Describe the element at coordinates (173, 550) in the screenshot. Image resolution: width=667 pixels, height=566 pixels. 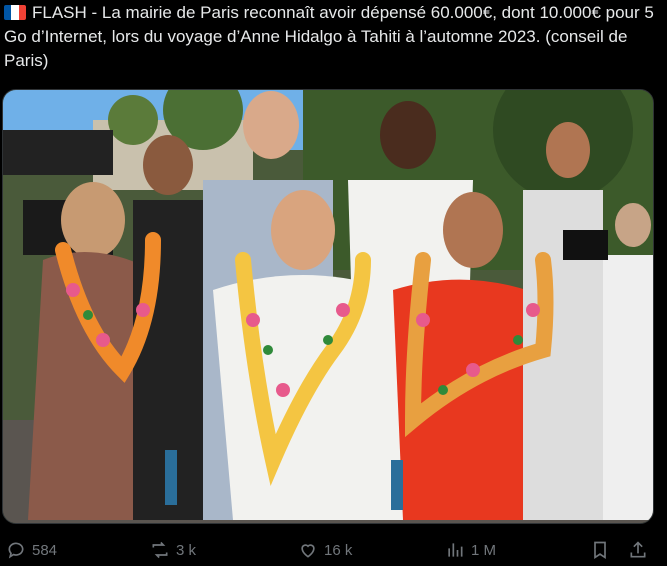
I see `repost-button: 3 k` at that location.